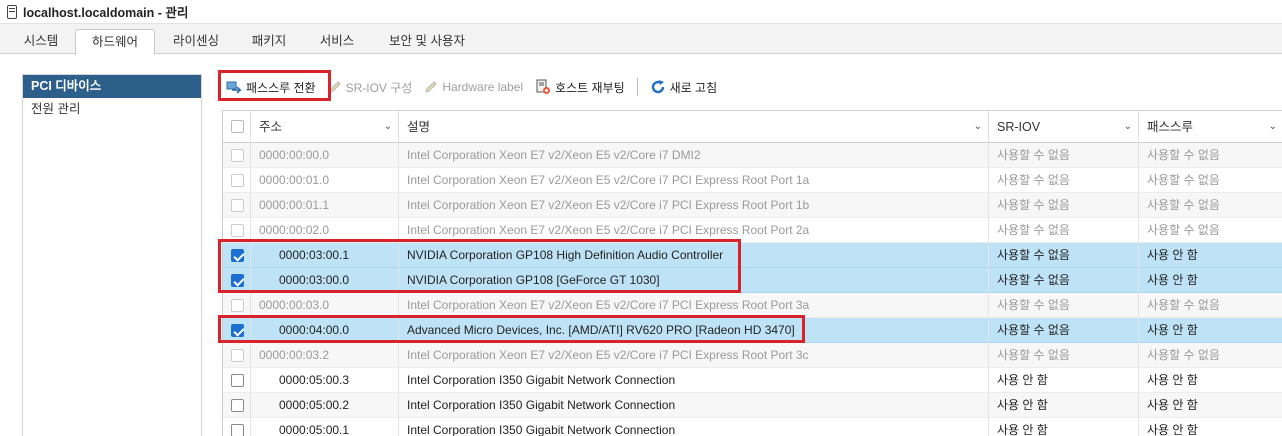 Image resolution: width=1282 pixels, height=436 pixels. Describe the element at coordinates (325, 280) in the screenshot. I see `address-cell: 0000:03:00.0` at that location.